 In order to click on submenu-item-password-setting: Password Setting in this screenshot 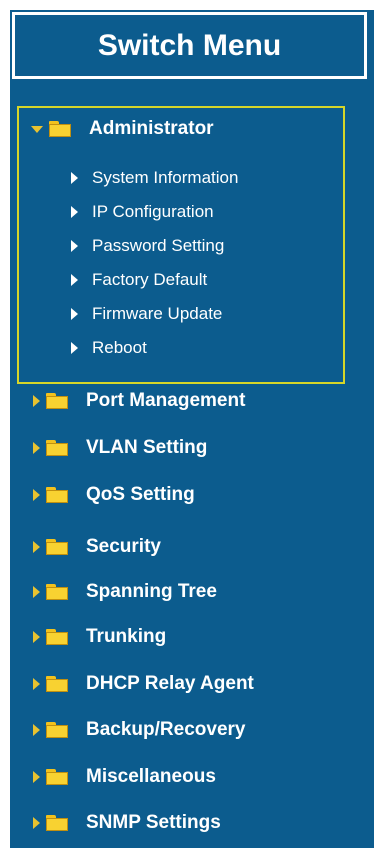, I will do `click(147, 246)`.